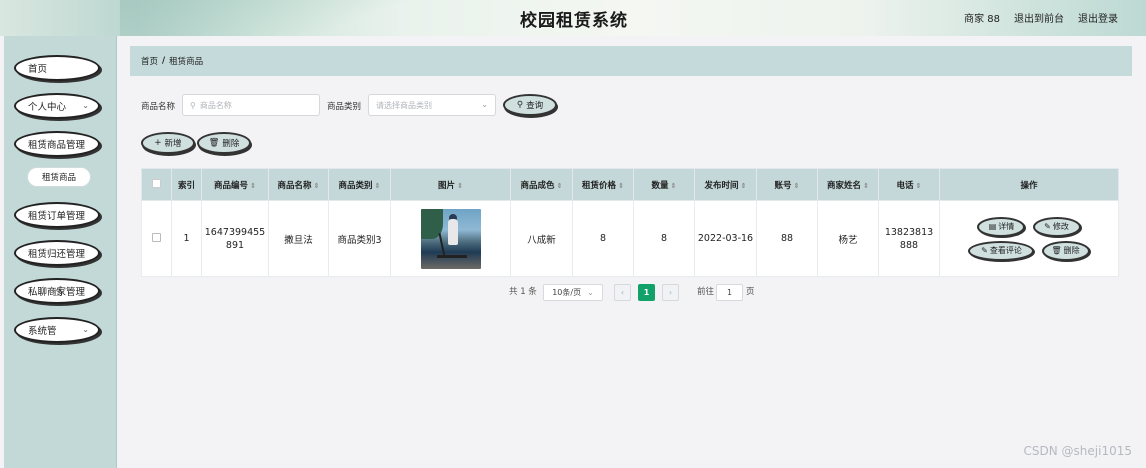  Describe the element at coordinates (251, 105) in the screenshot. I see `product-name-input: ⚲ 商品名称` at that location.